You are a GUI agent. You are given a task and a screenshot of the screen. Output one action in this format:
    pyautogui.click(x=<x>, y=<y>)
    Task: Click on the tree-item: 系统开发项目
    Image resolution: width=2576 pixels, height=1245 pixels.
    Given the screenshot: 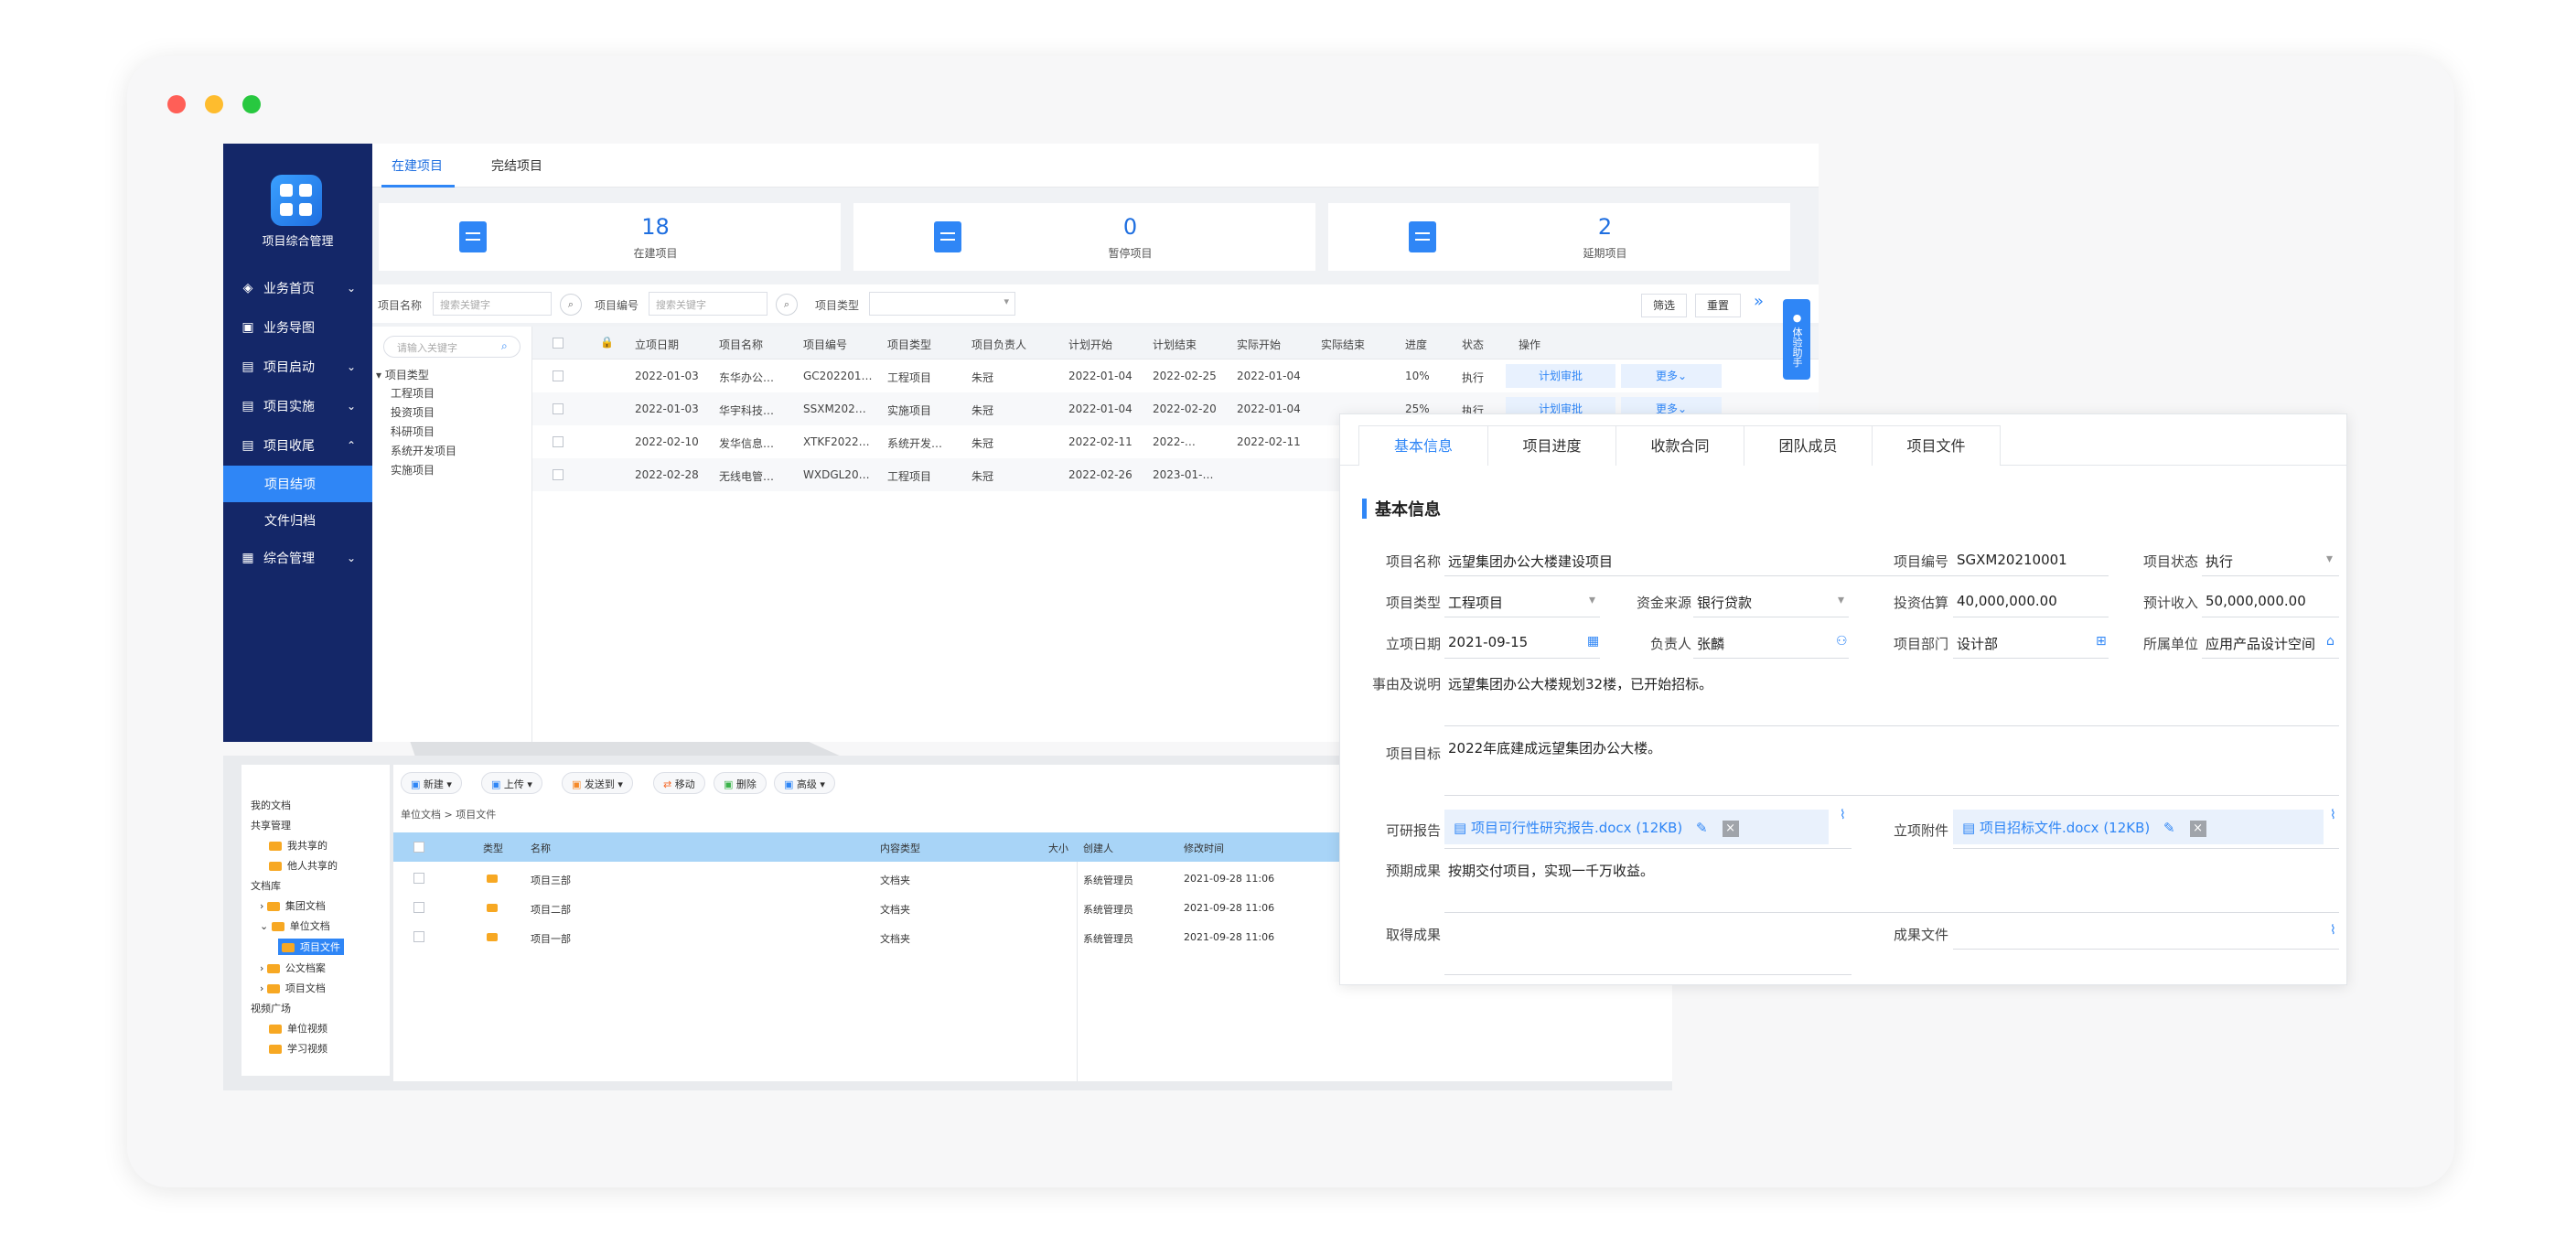 What is the action you would take?
    pyautogui.click(x=423, y=450)
    